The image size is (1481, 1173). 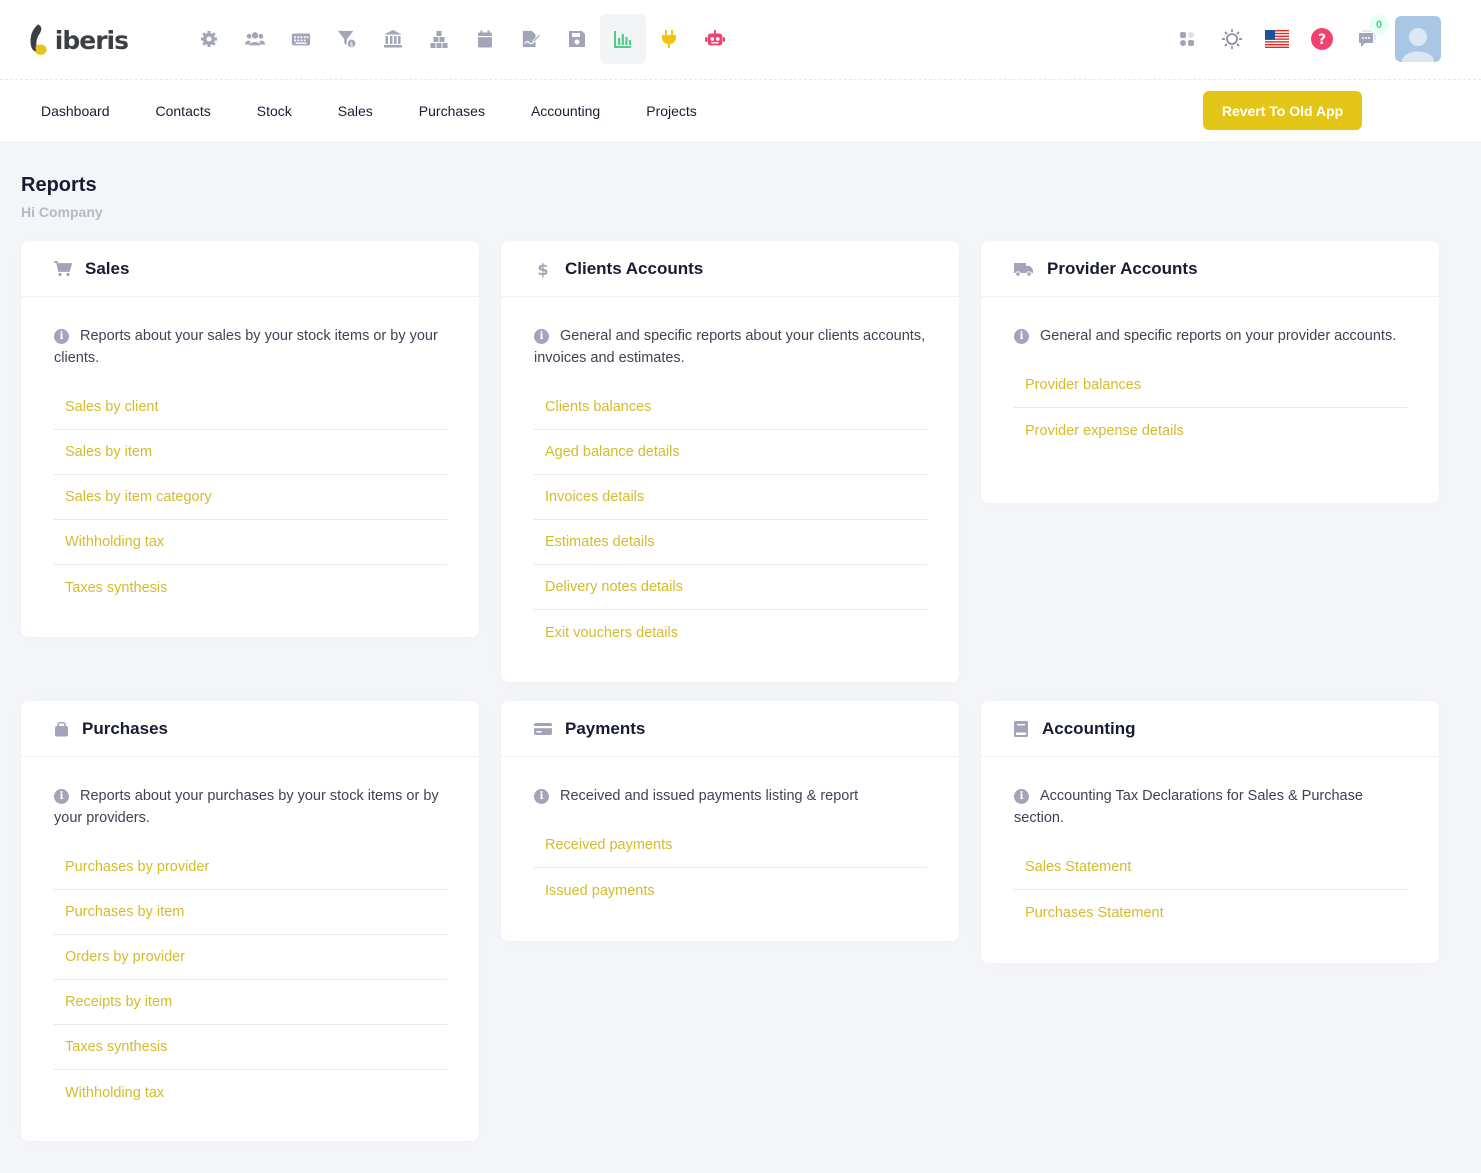 What do you see at coordinates (209, 39) in the screenshot?
I see `settings-module-button` at bounding box center [209, 39].